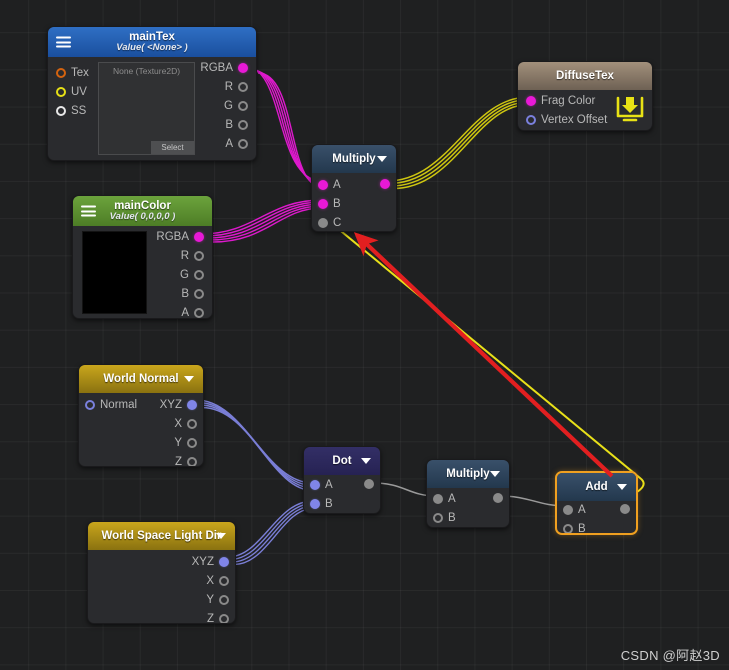  Describe the element at coordinates (71, 92) in the screenshot. I see `input-port-uv: UV` at that location.